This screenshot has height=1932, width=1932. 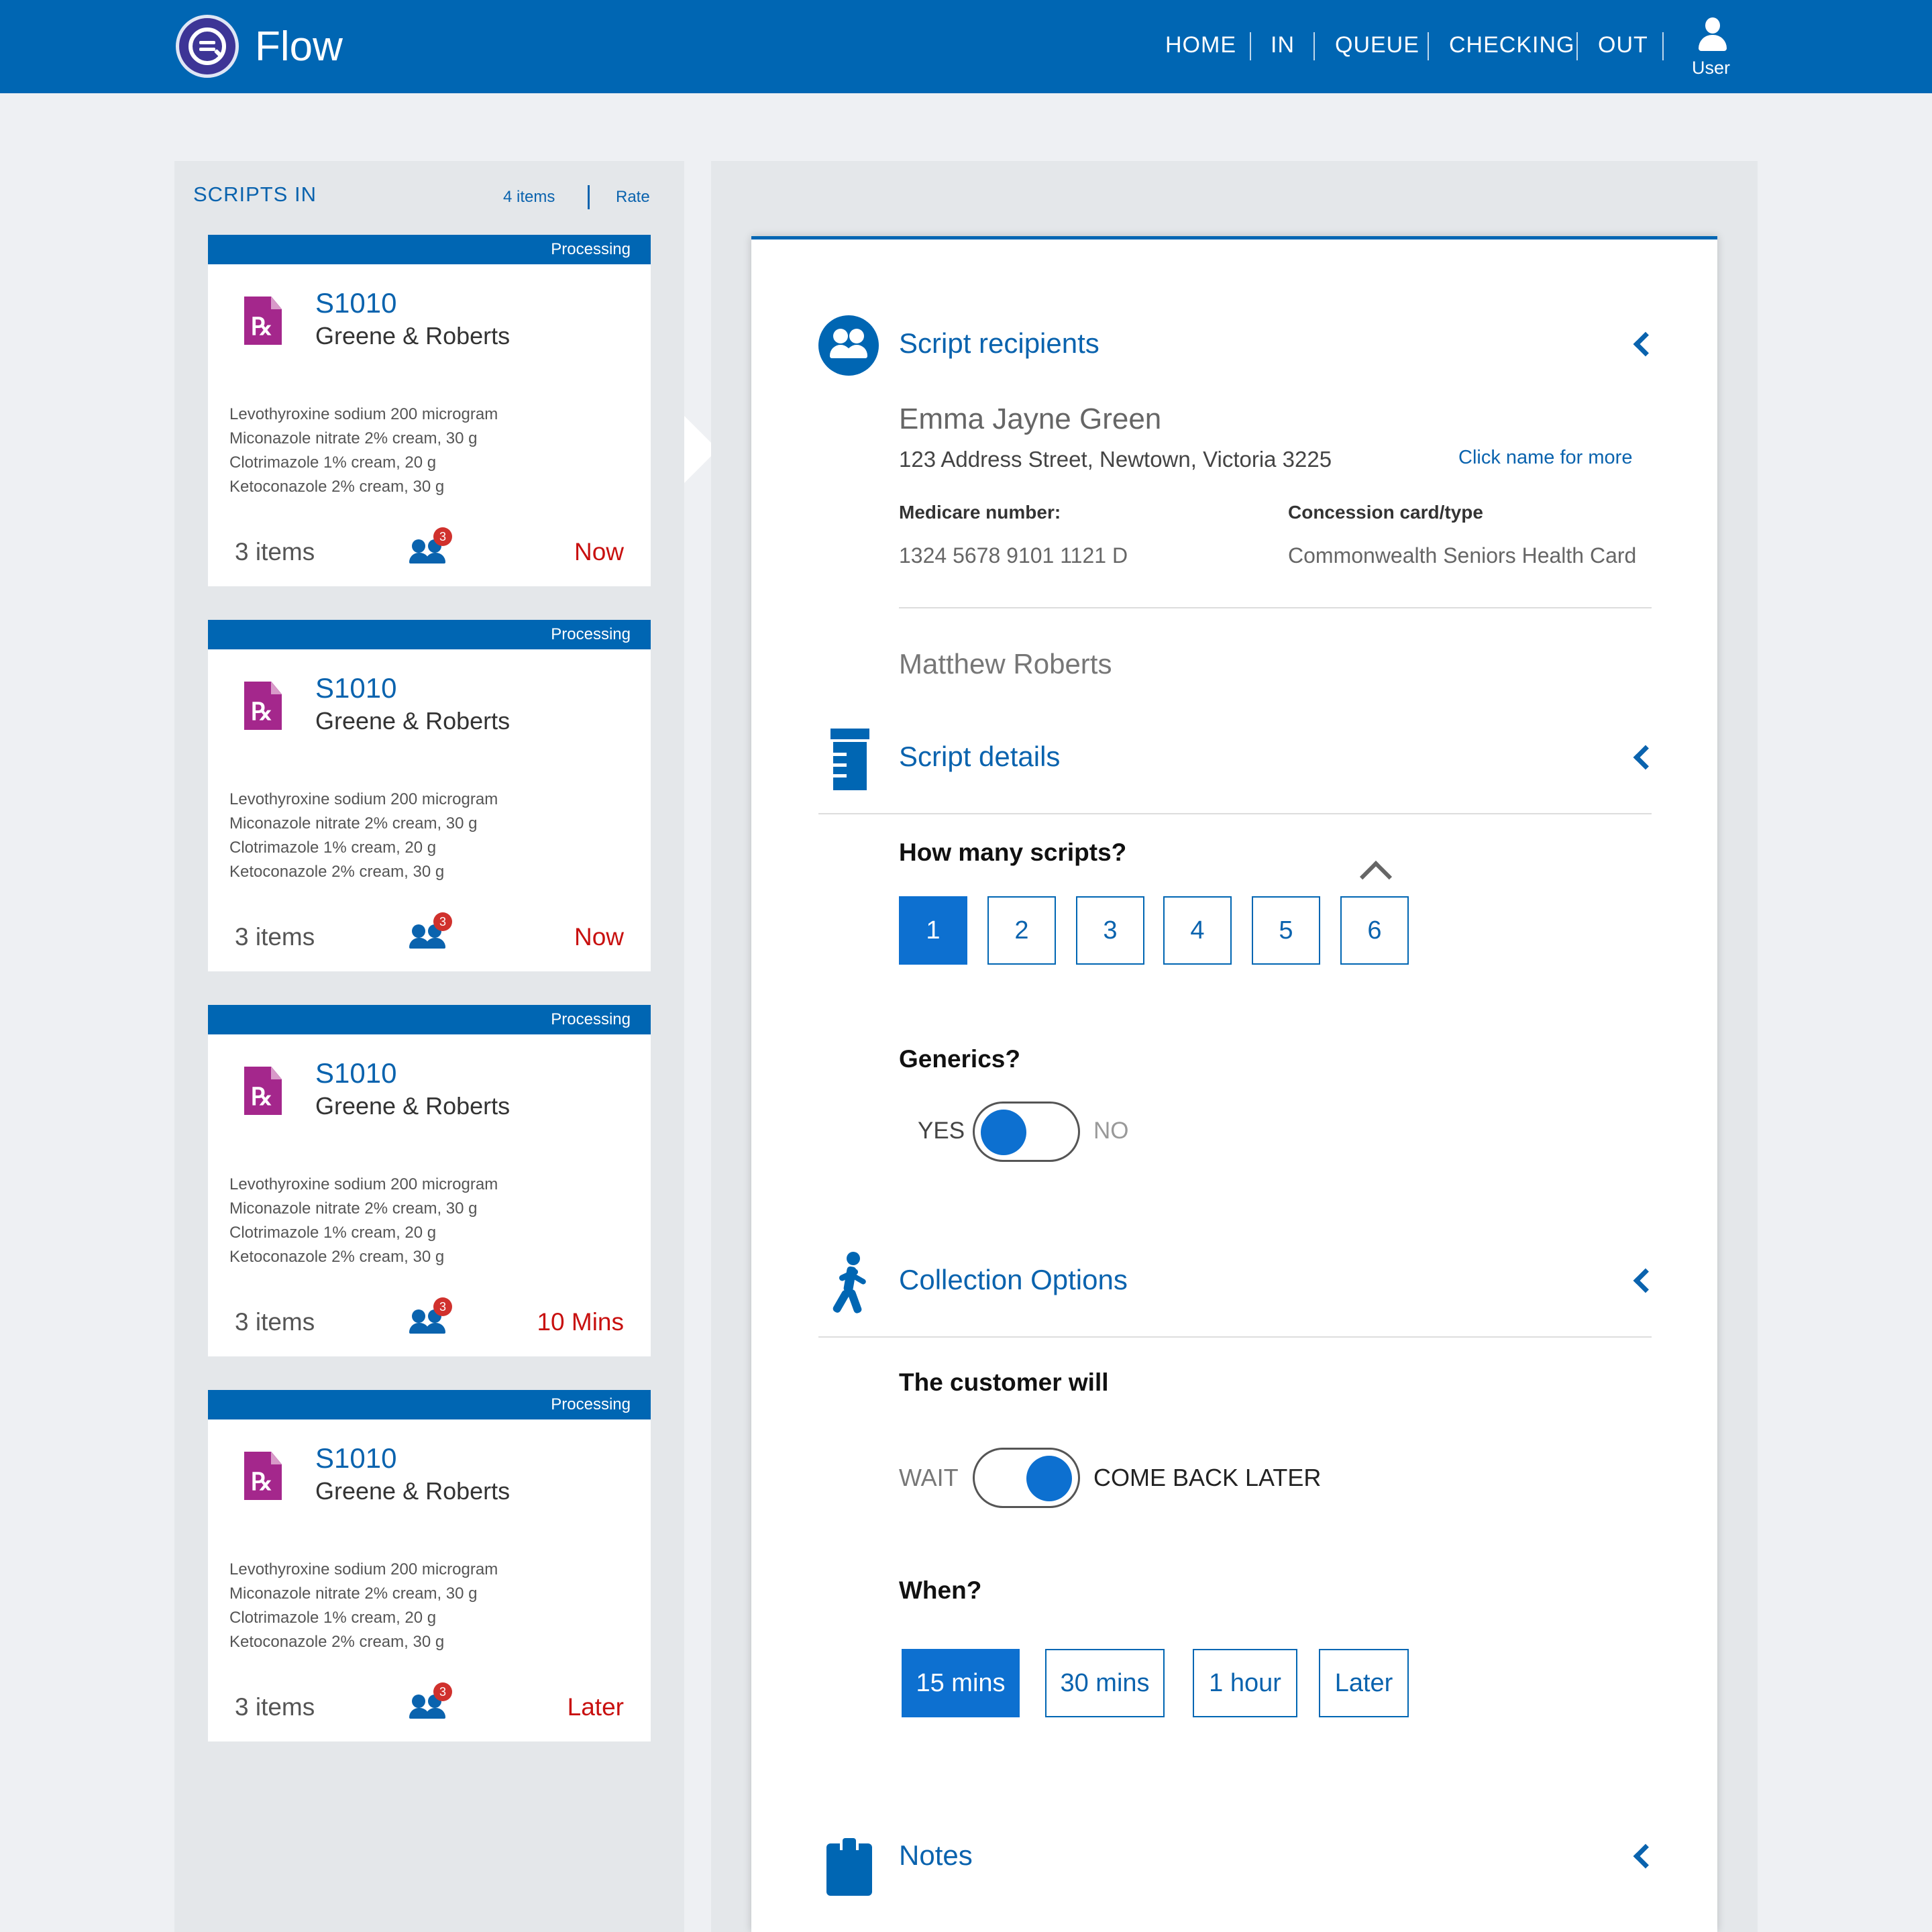 I want to click on nav-queue: QUEUE, so click(x=1377, y=45).